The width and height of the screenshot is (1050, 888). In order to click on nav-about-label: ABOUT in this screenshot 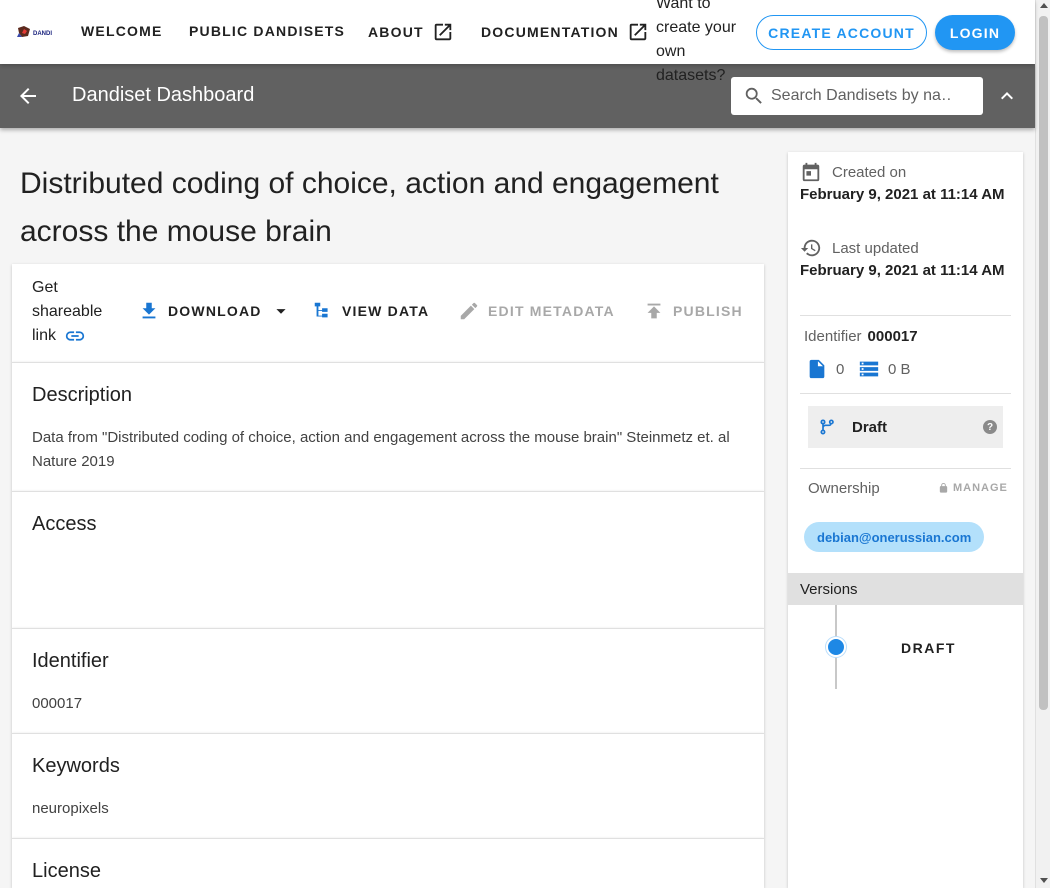, I will do `click(396, 32)`.